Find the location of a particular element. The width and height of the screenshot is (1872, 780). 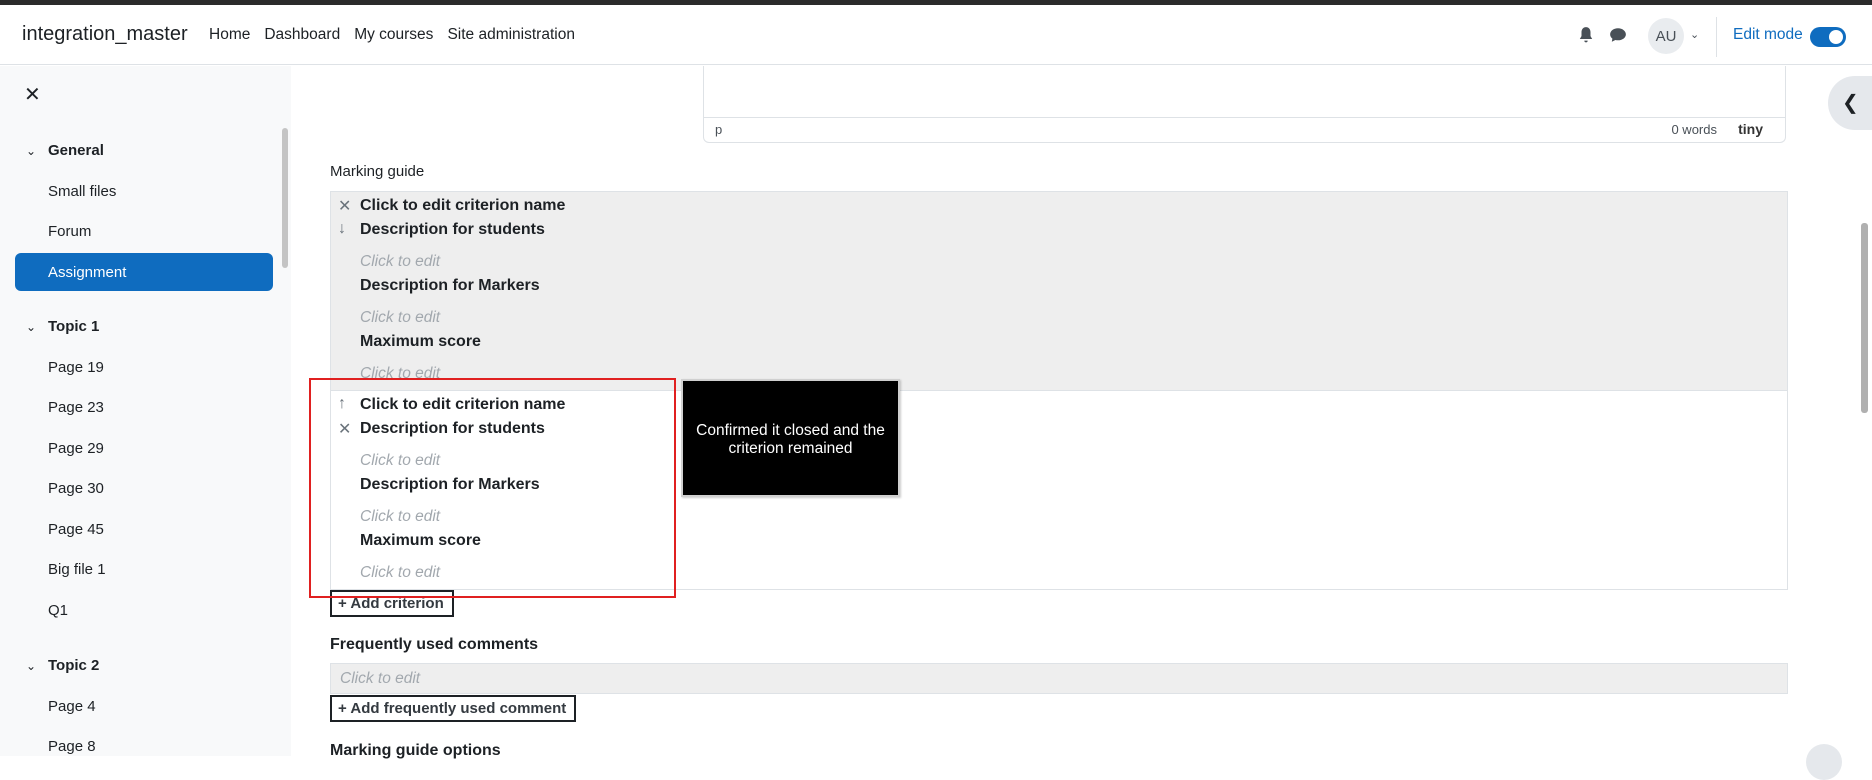

nav-home: Home is located at coordinates (229, 35).